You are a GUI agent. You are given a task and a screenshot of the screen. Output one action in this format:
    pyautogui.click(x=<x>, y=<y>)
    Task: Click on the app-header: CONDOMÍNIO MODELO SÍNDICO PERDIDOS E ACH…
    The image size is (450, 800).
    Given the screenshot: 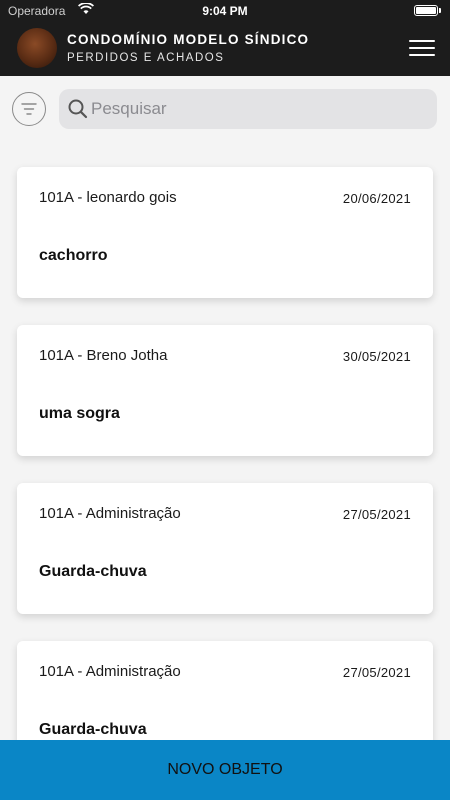 What is the action you would take?
    pyautogui.click(x=225, y=49)
    